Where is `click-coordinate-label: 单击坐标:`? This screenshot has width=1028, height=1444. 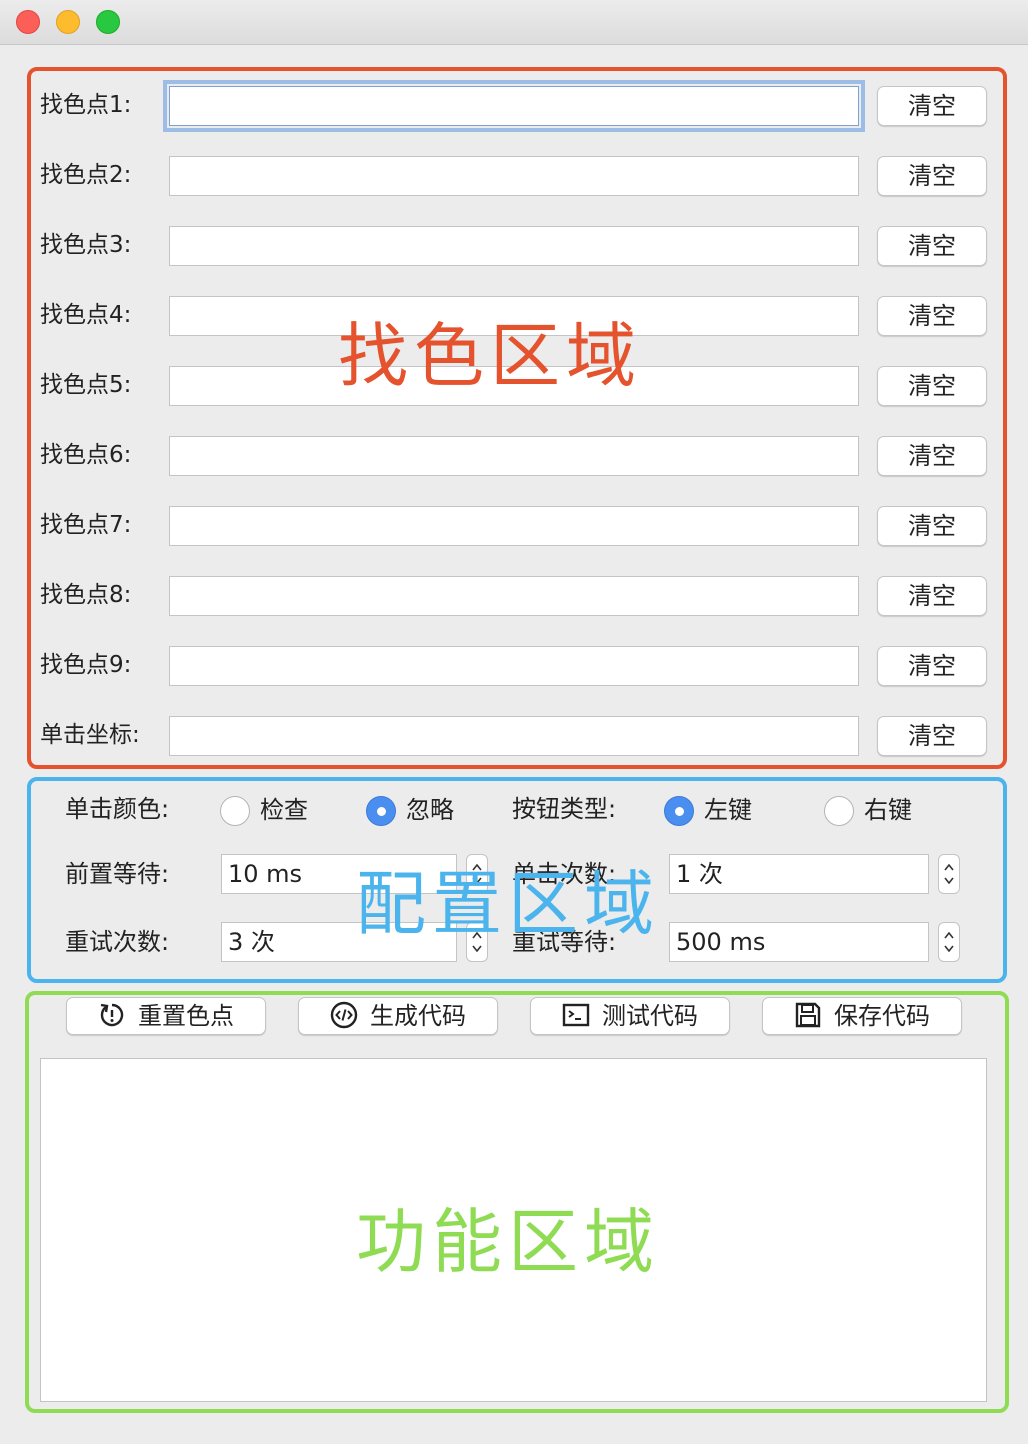 click-coordinate-label: 单击坐标: is located at coordinates (90, 735).